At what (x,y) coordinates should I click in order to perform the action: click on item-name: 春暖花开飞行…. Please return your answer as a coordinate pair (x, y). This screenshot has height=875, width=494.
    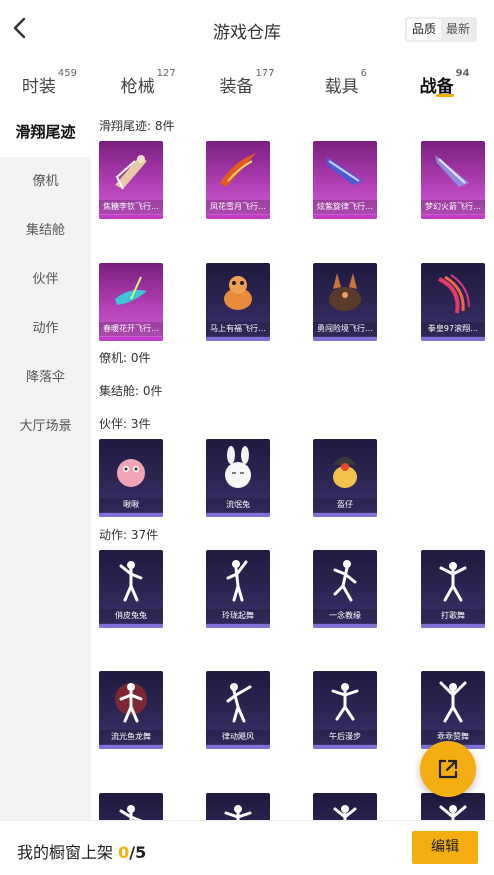
    Looking at the image, I should click on (131, 329).